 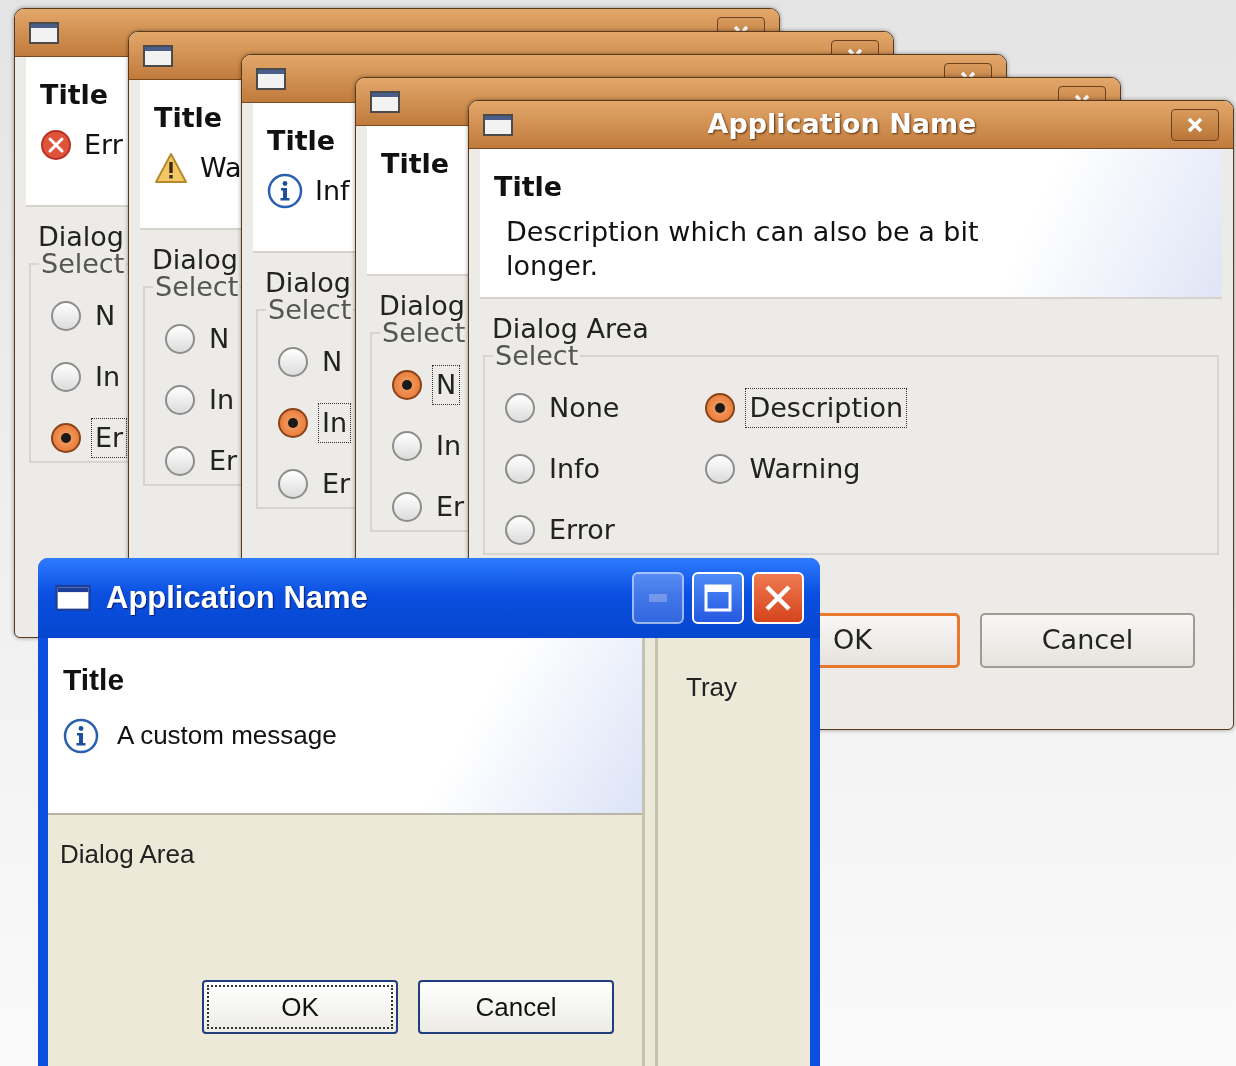 I want to click on close-button, so click(x=1195, y=124).